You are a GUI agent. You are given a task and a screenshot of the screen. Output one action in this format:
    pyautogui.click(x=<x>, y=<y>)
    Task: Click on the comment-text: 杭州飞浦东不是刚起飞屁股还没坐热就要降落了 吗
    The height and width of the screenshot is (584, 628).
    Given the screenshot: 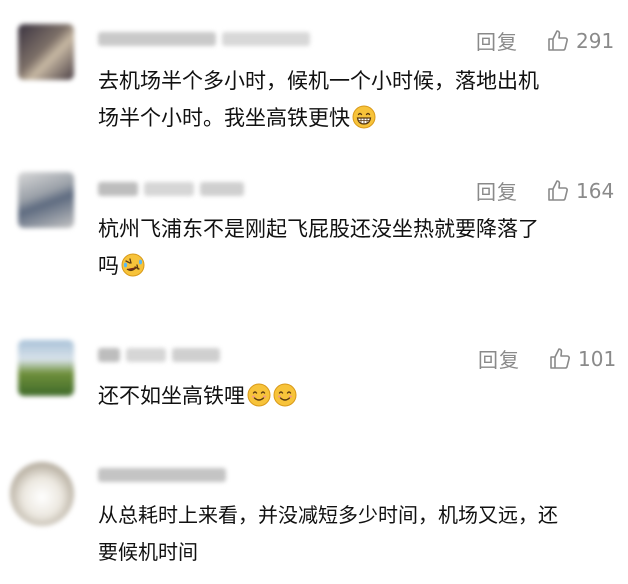 What is the action you would take?
    pyautogui.click(x=318, y=248)
    